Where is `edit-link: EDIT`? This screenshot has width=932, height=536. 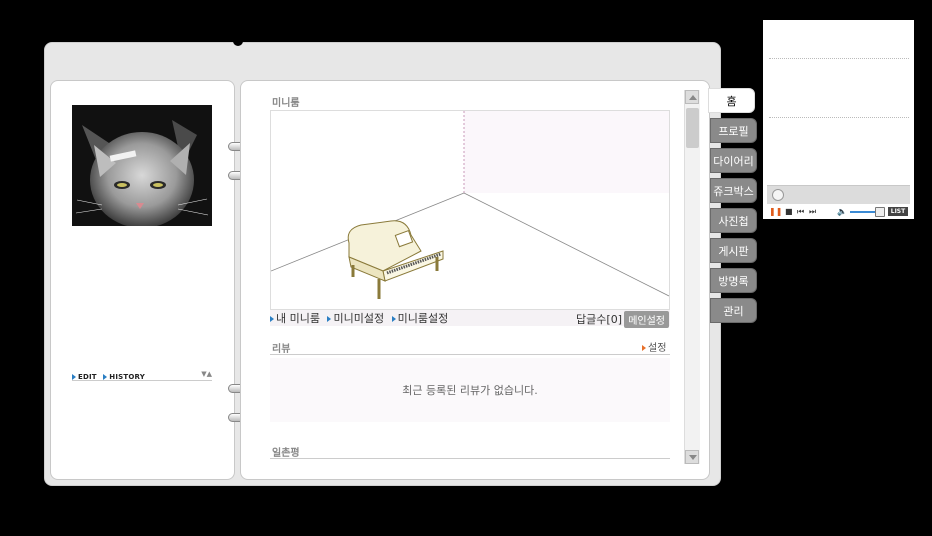 edit-link: EDIT is located at coordinates (84, 377).